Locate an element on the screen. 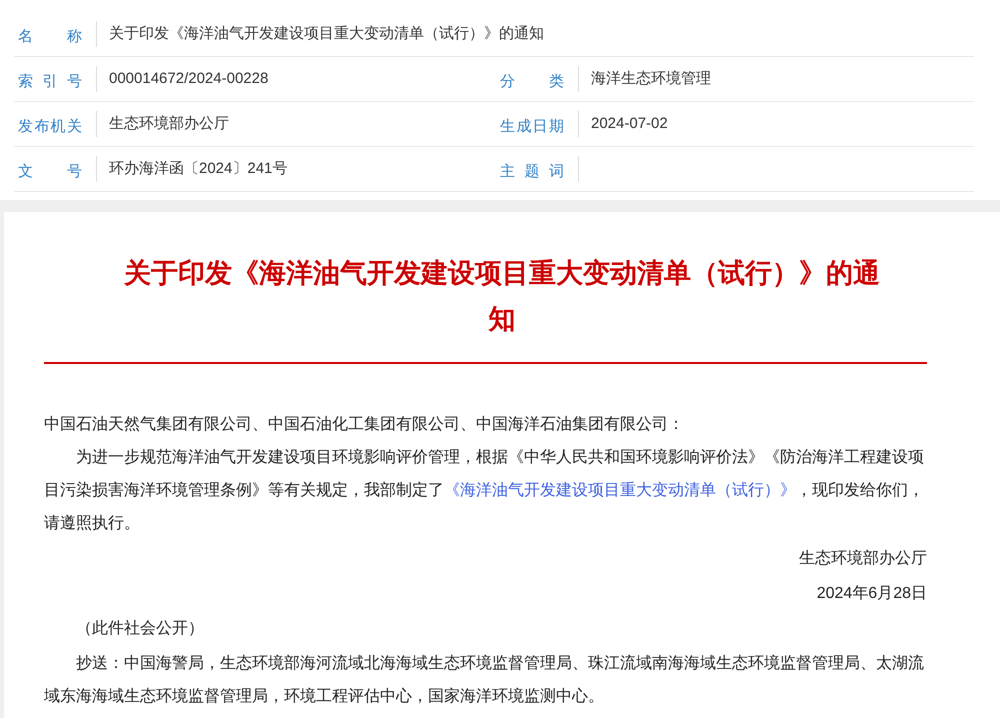 Image resolution: width=1000 pixels, height=718 pixels. field-label: 发布机关 is located at coordinates (50, 126).